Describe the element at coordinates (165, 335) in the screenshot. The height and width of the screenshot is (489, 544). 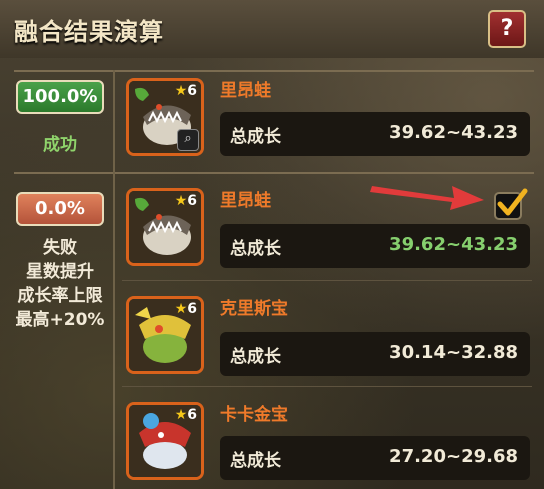
I see `pet-card-3: ★6` at that location.